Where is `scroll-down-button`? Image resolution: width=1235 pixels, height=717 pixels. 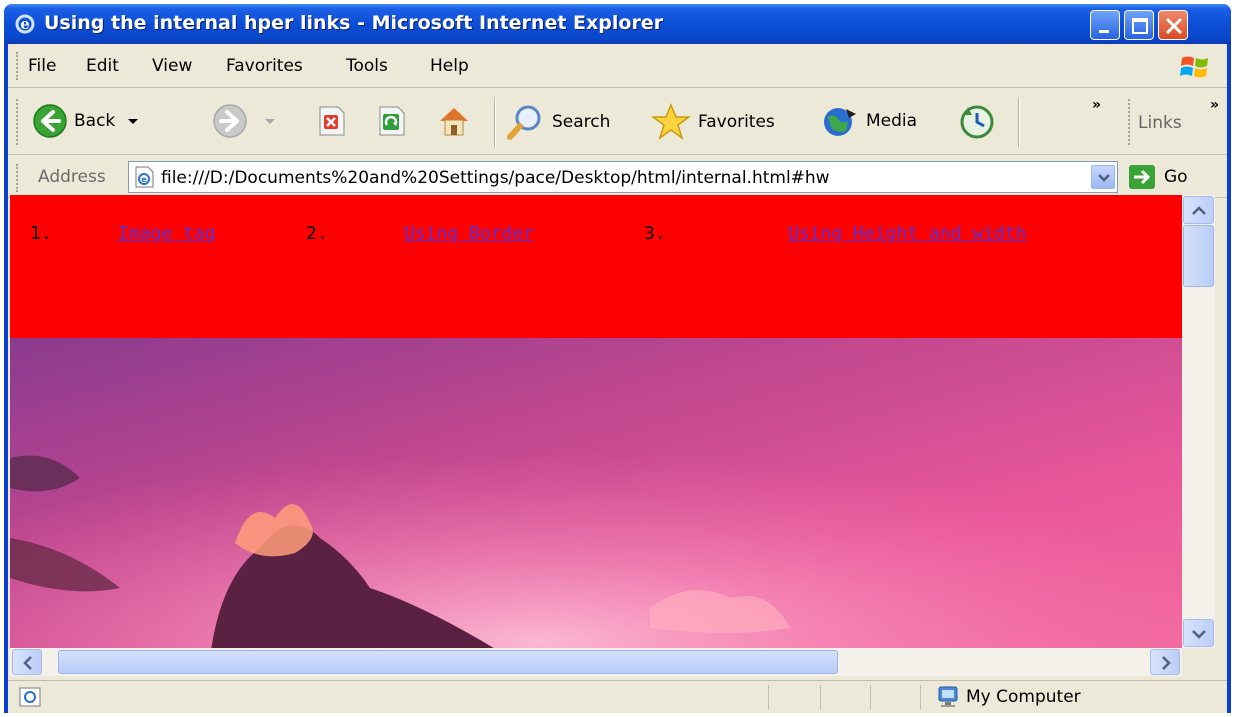 scroll-down-button is located at coordinates (1198, 633).